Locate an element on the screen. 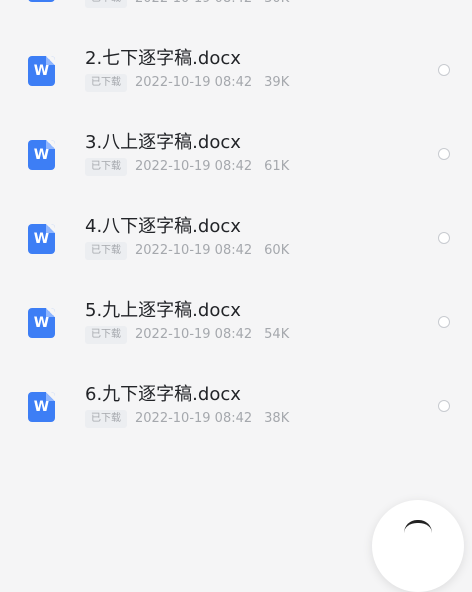  file-row: W 3.八上逐字稿.docx 已下载 2022-10-19 08:42 61K is located at coordinates (236, 166).